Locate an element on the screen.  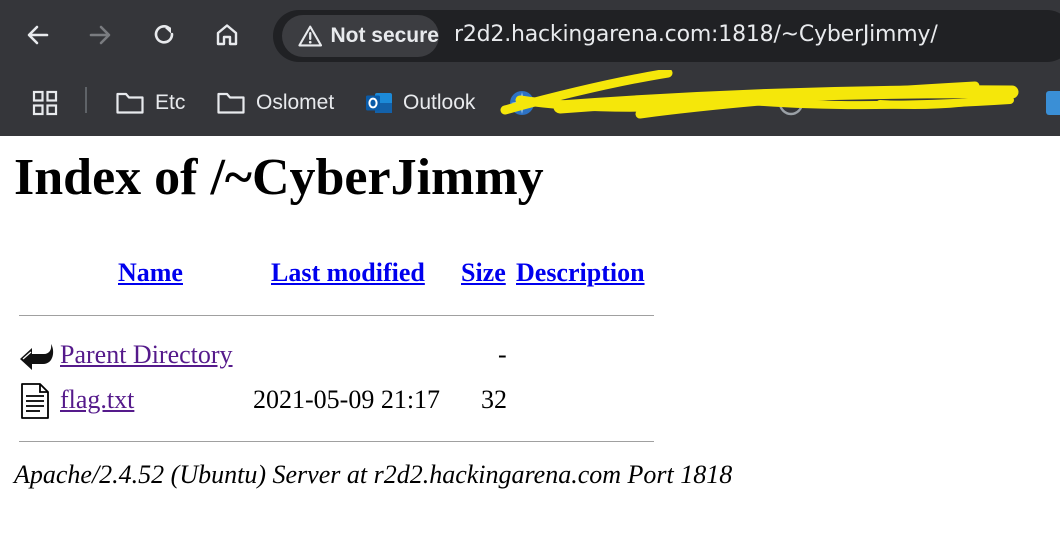
forward-arrow-icon is located at coordinates (100, 35).